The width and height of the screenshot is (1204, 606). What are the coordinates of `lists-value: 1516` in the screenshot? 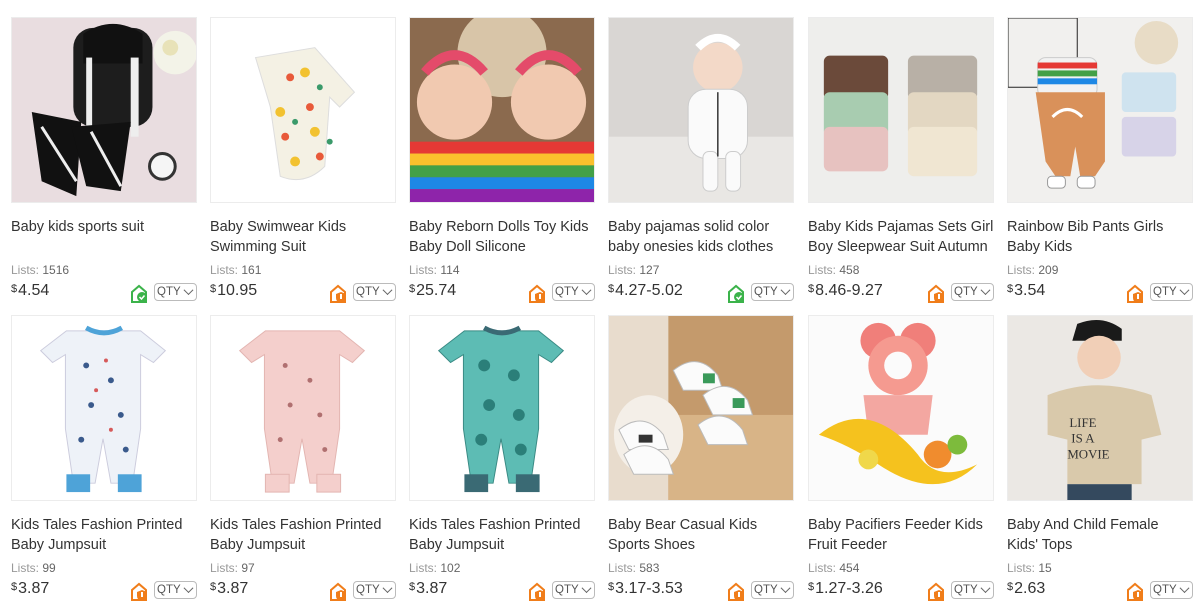 It's located at (56, 270).